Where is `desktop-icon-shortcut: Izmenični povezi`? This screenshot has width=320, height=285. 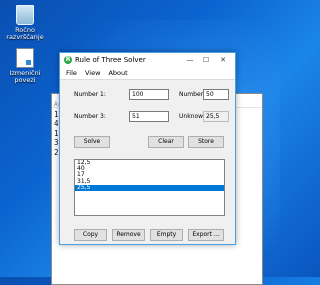
desktop-icon-shortcut: Izmenični povezi is located at coordinates (25, 66).